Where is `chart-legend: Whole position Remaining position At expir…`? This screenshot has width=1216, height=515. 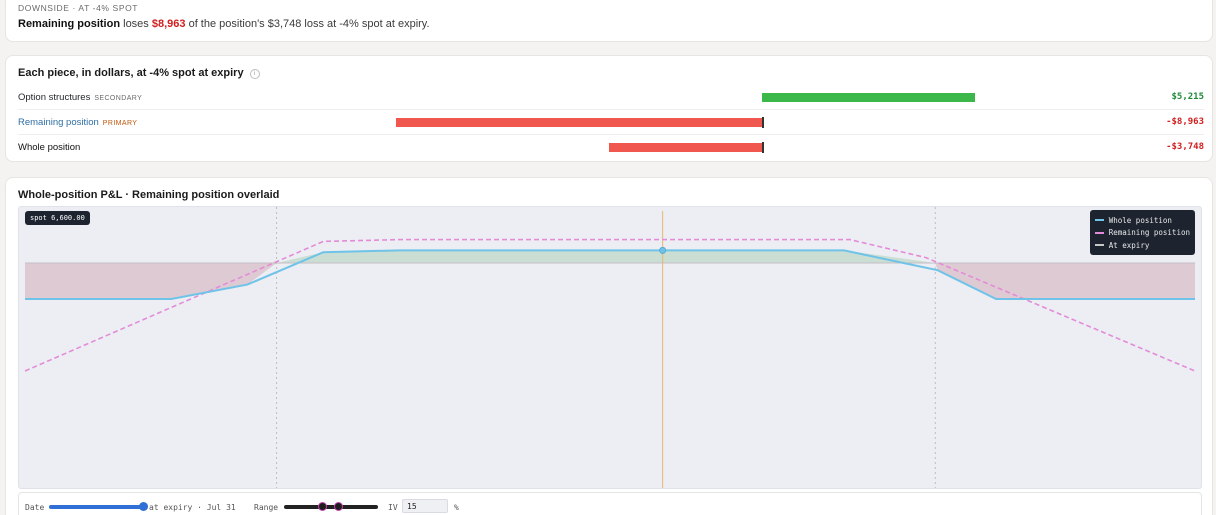
chart-legend: Whole position Remaining position At expir… is located at coordinates (1142, 232).